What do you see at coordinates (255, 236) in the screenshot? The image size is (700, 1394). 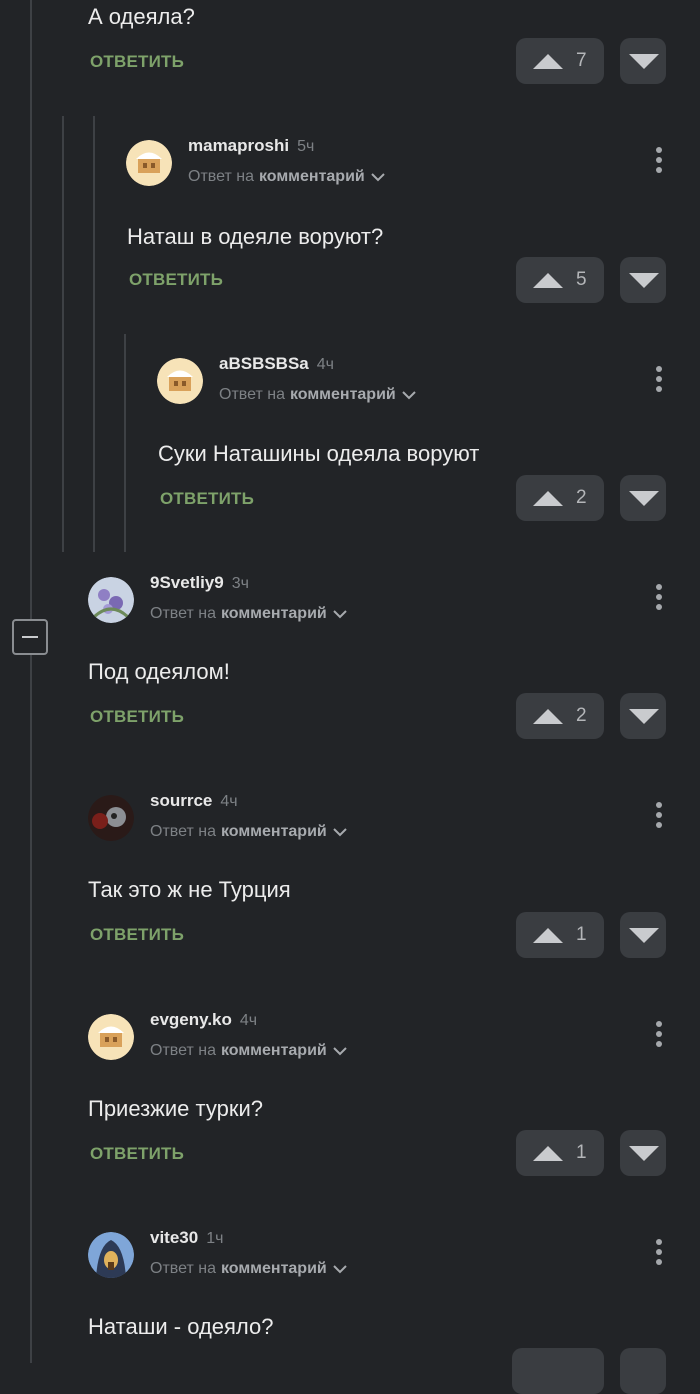 I see `comment-text: Наташ в одеяле воруют?` at bounding box center [255, 236].